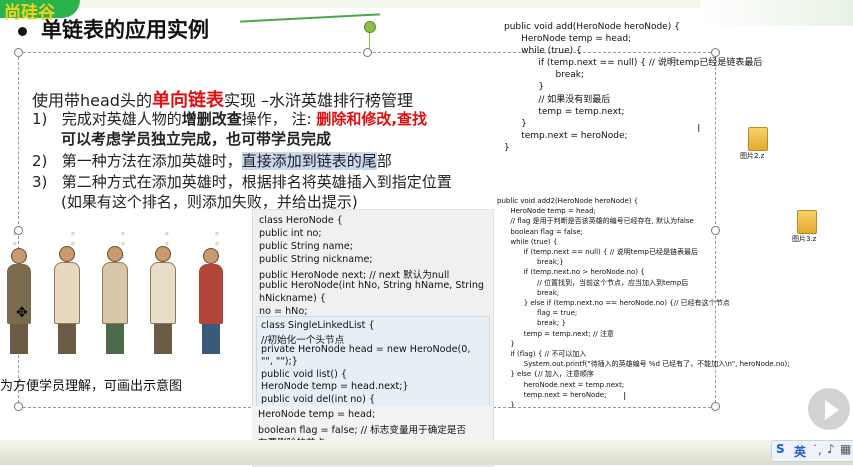 This screenshot has height=467, width=853. Describe the element at coordinates (310, 18) in the screenshot. I see `accent-line` at that location.